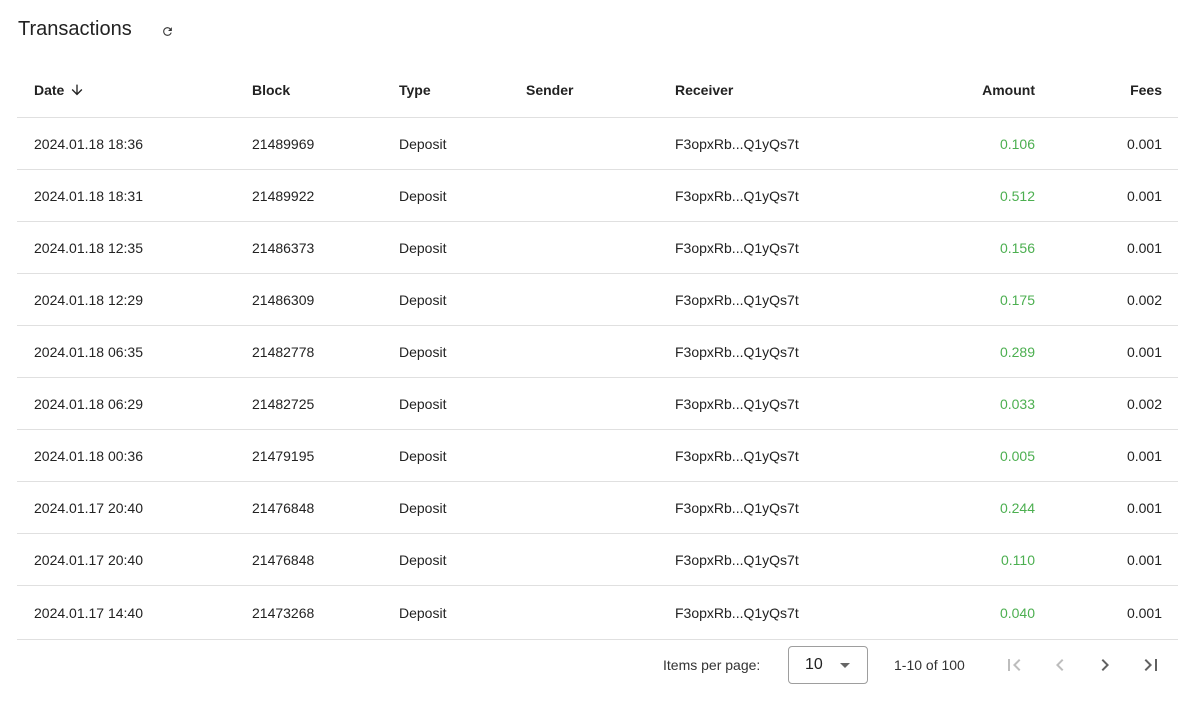  I want to click on dropdown-arrow-icon, so click(845, 665).